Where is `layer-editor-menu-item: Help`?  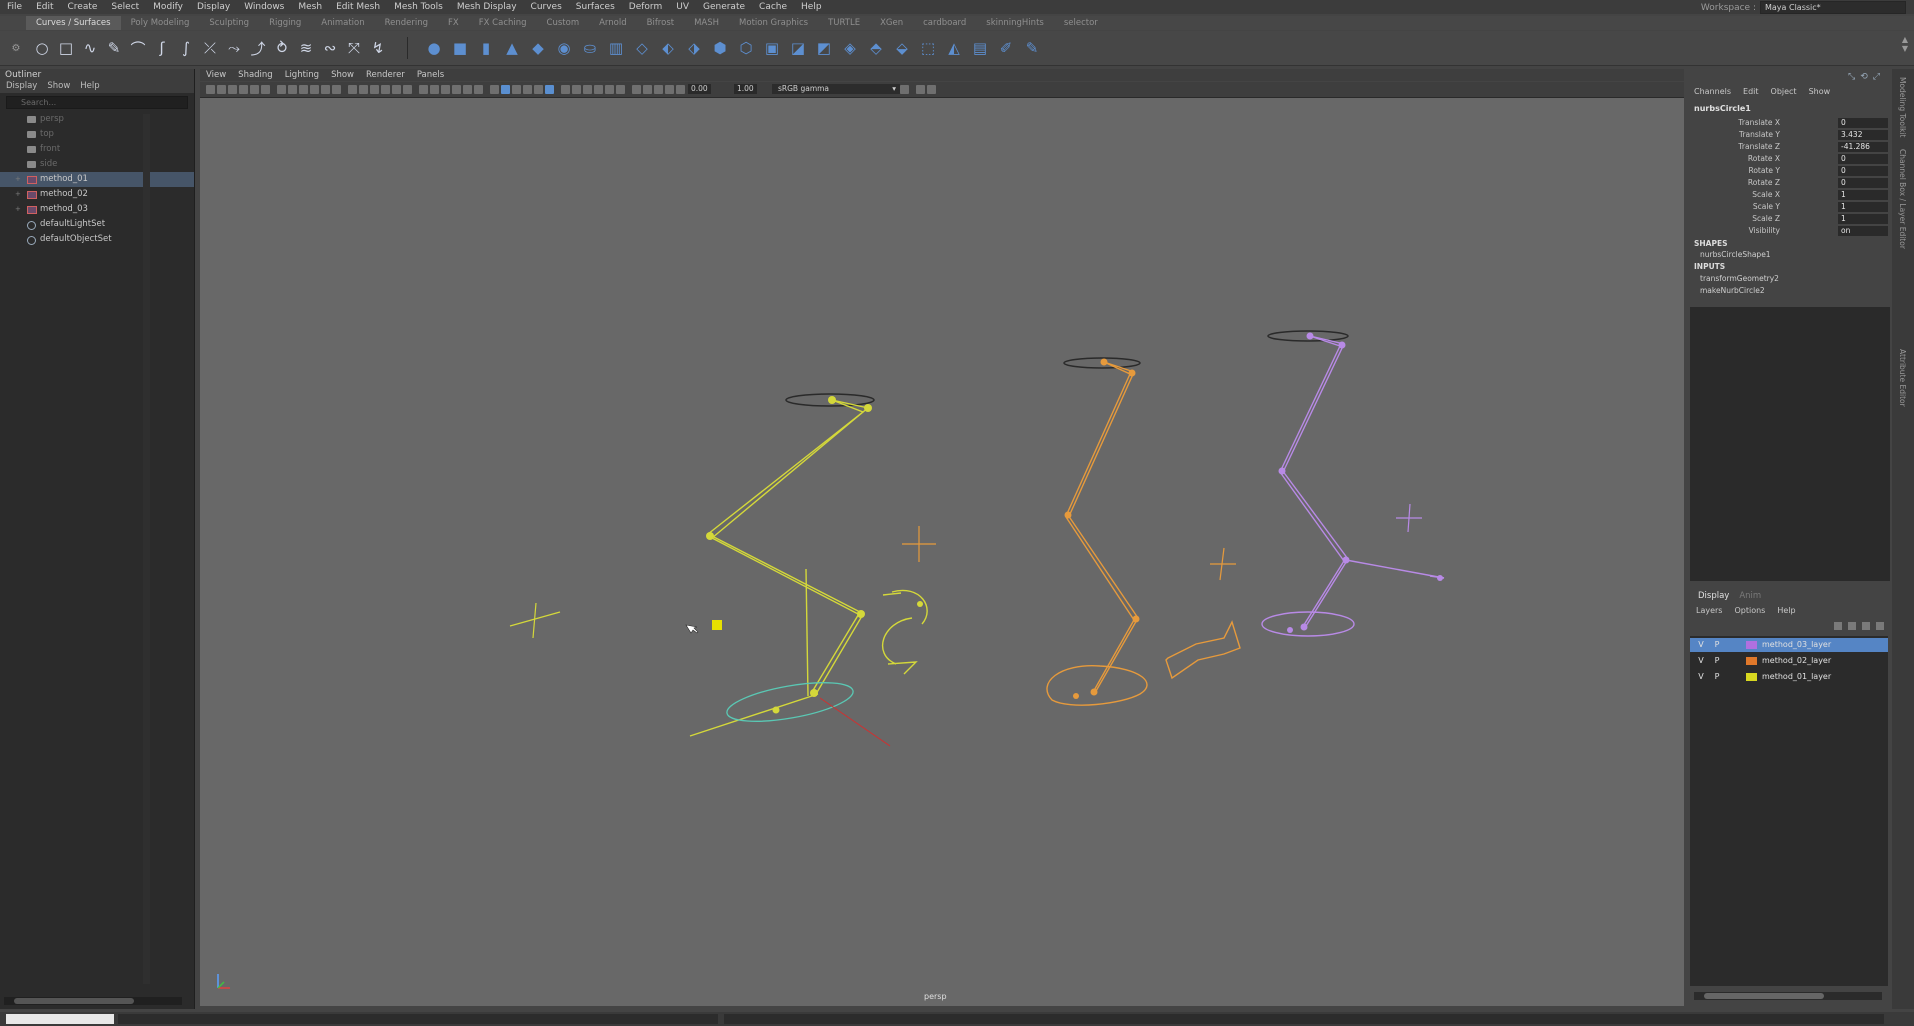 layer-editor-menu-item: Help is located at coordinates (1786, 610).